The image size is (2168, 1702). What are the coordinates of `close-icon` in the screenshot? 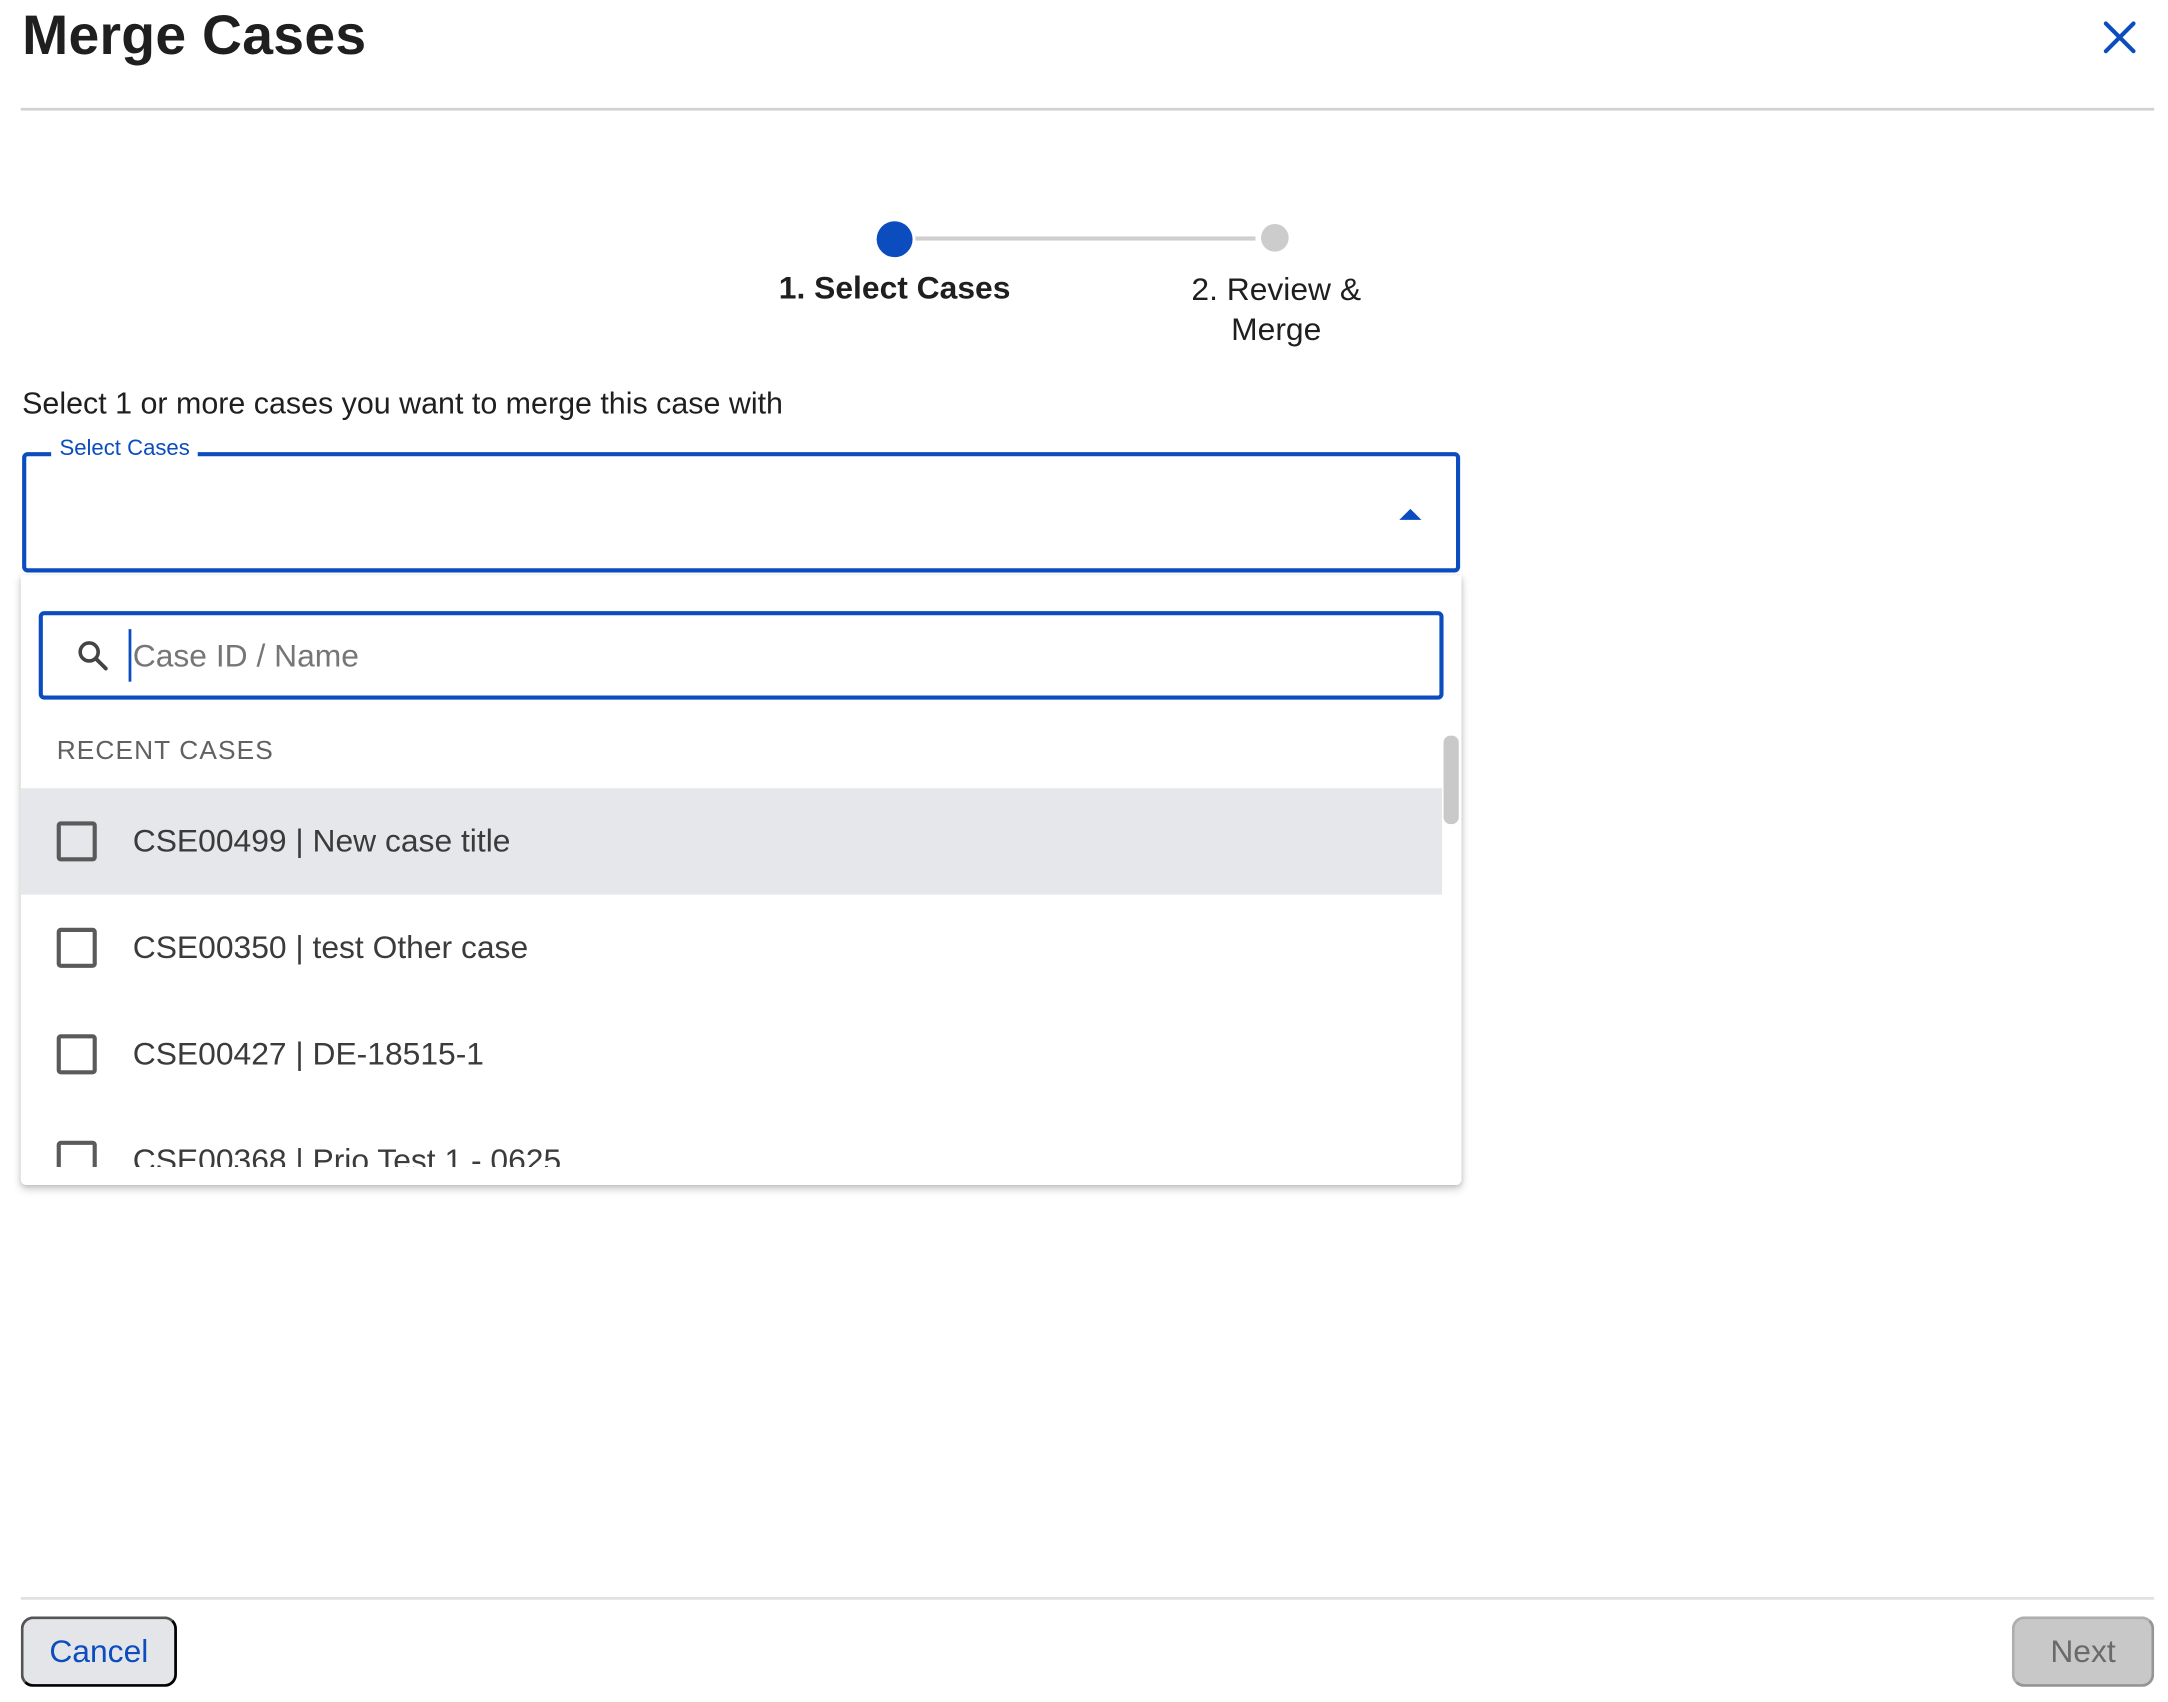 It's located at (2119, 37).